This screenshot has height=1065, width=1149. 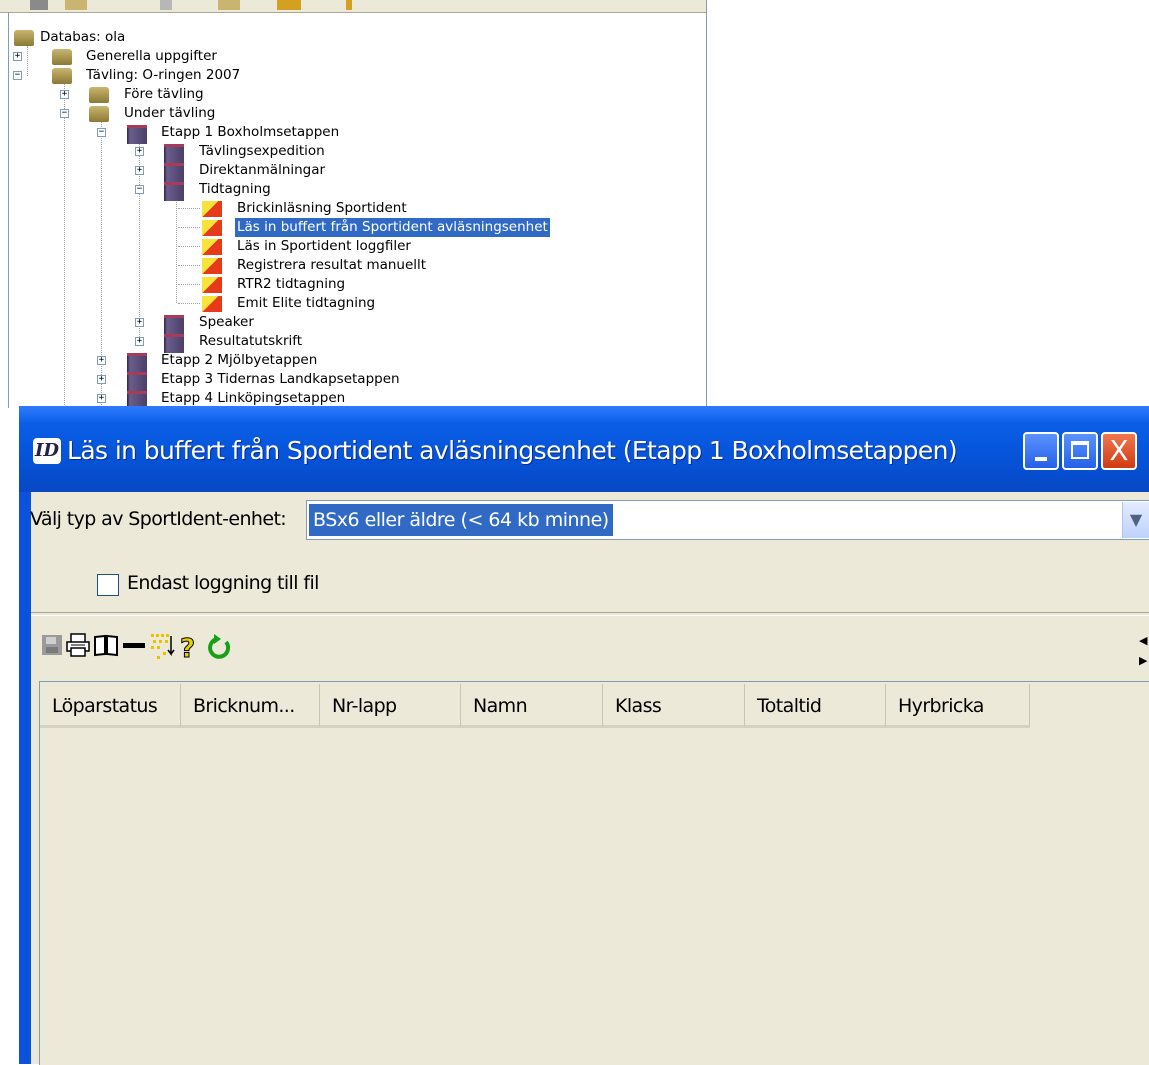 What do you see at coordinates (239, 360) in the screenshot?
I see `tree-node-label: Etapp 2 Mjölbyetappen` at bounding box center [239, 360].